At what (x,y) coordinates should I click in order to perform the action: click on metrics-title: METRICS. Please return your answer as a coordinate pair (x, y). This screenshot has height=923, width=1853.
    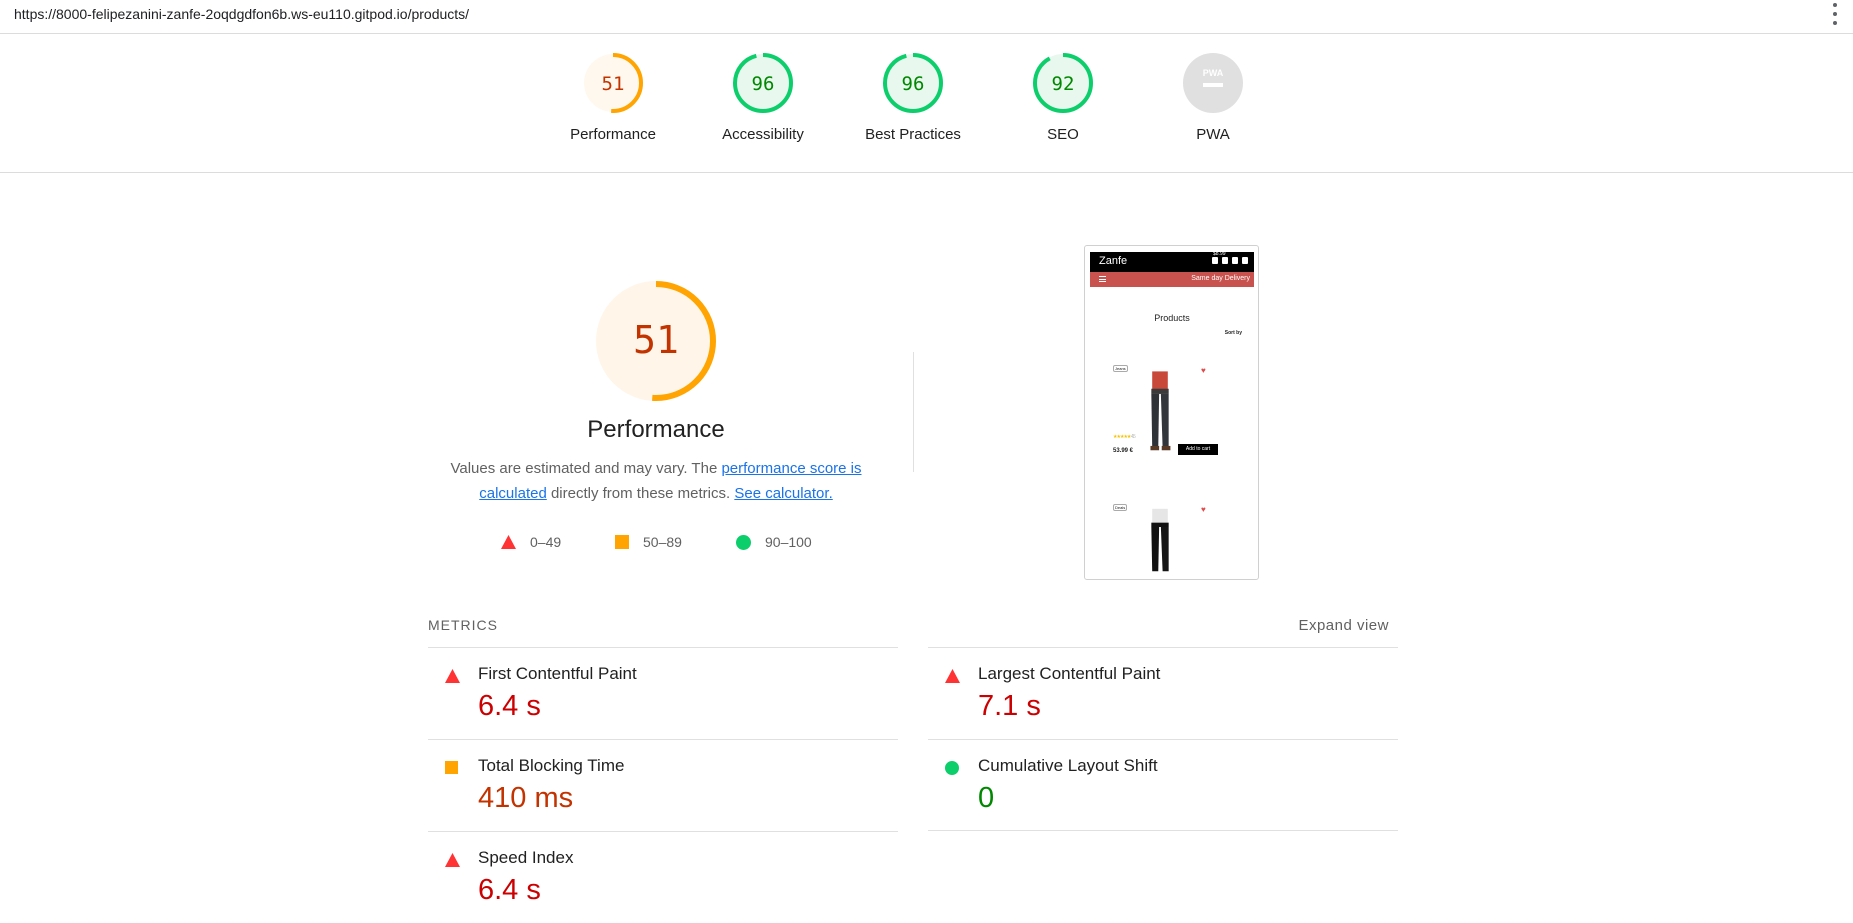
    Looking at the image, I should click on (463, 625).